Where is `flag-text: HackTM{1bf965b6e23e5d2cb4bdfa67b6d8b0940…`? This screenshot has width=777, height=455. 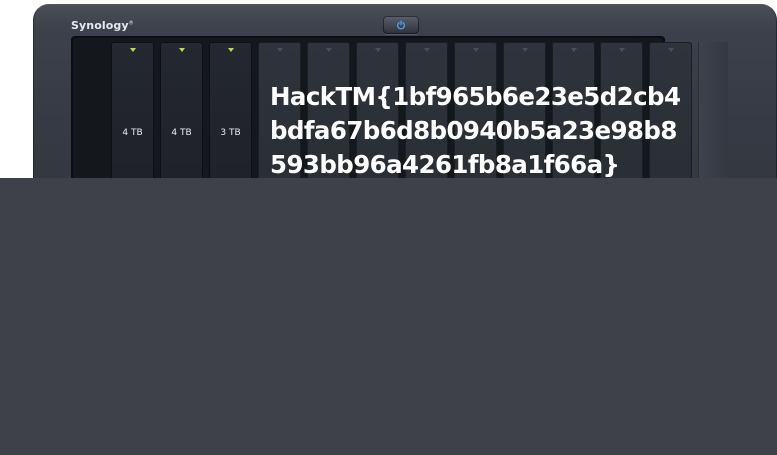 flag-text: HackTM{1bf965b6e23e5d2cb4bdfa67b6d8b0940… is located at coordinates (475, 130).